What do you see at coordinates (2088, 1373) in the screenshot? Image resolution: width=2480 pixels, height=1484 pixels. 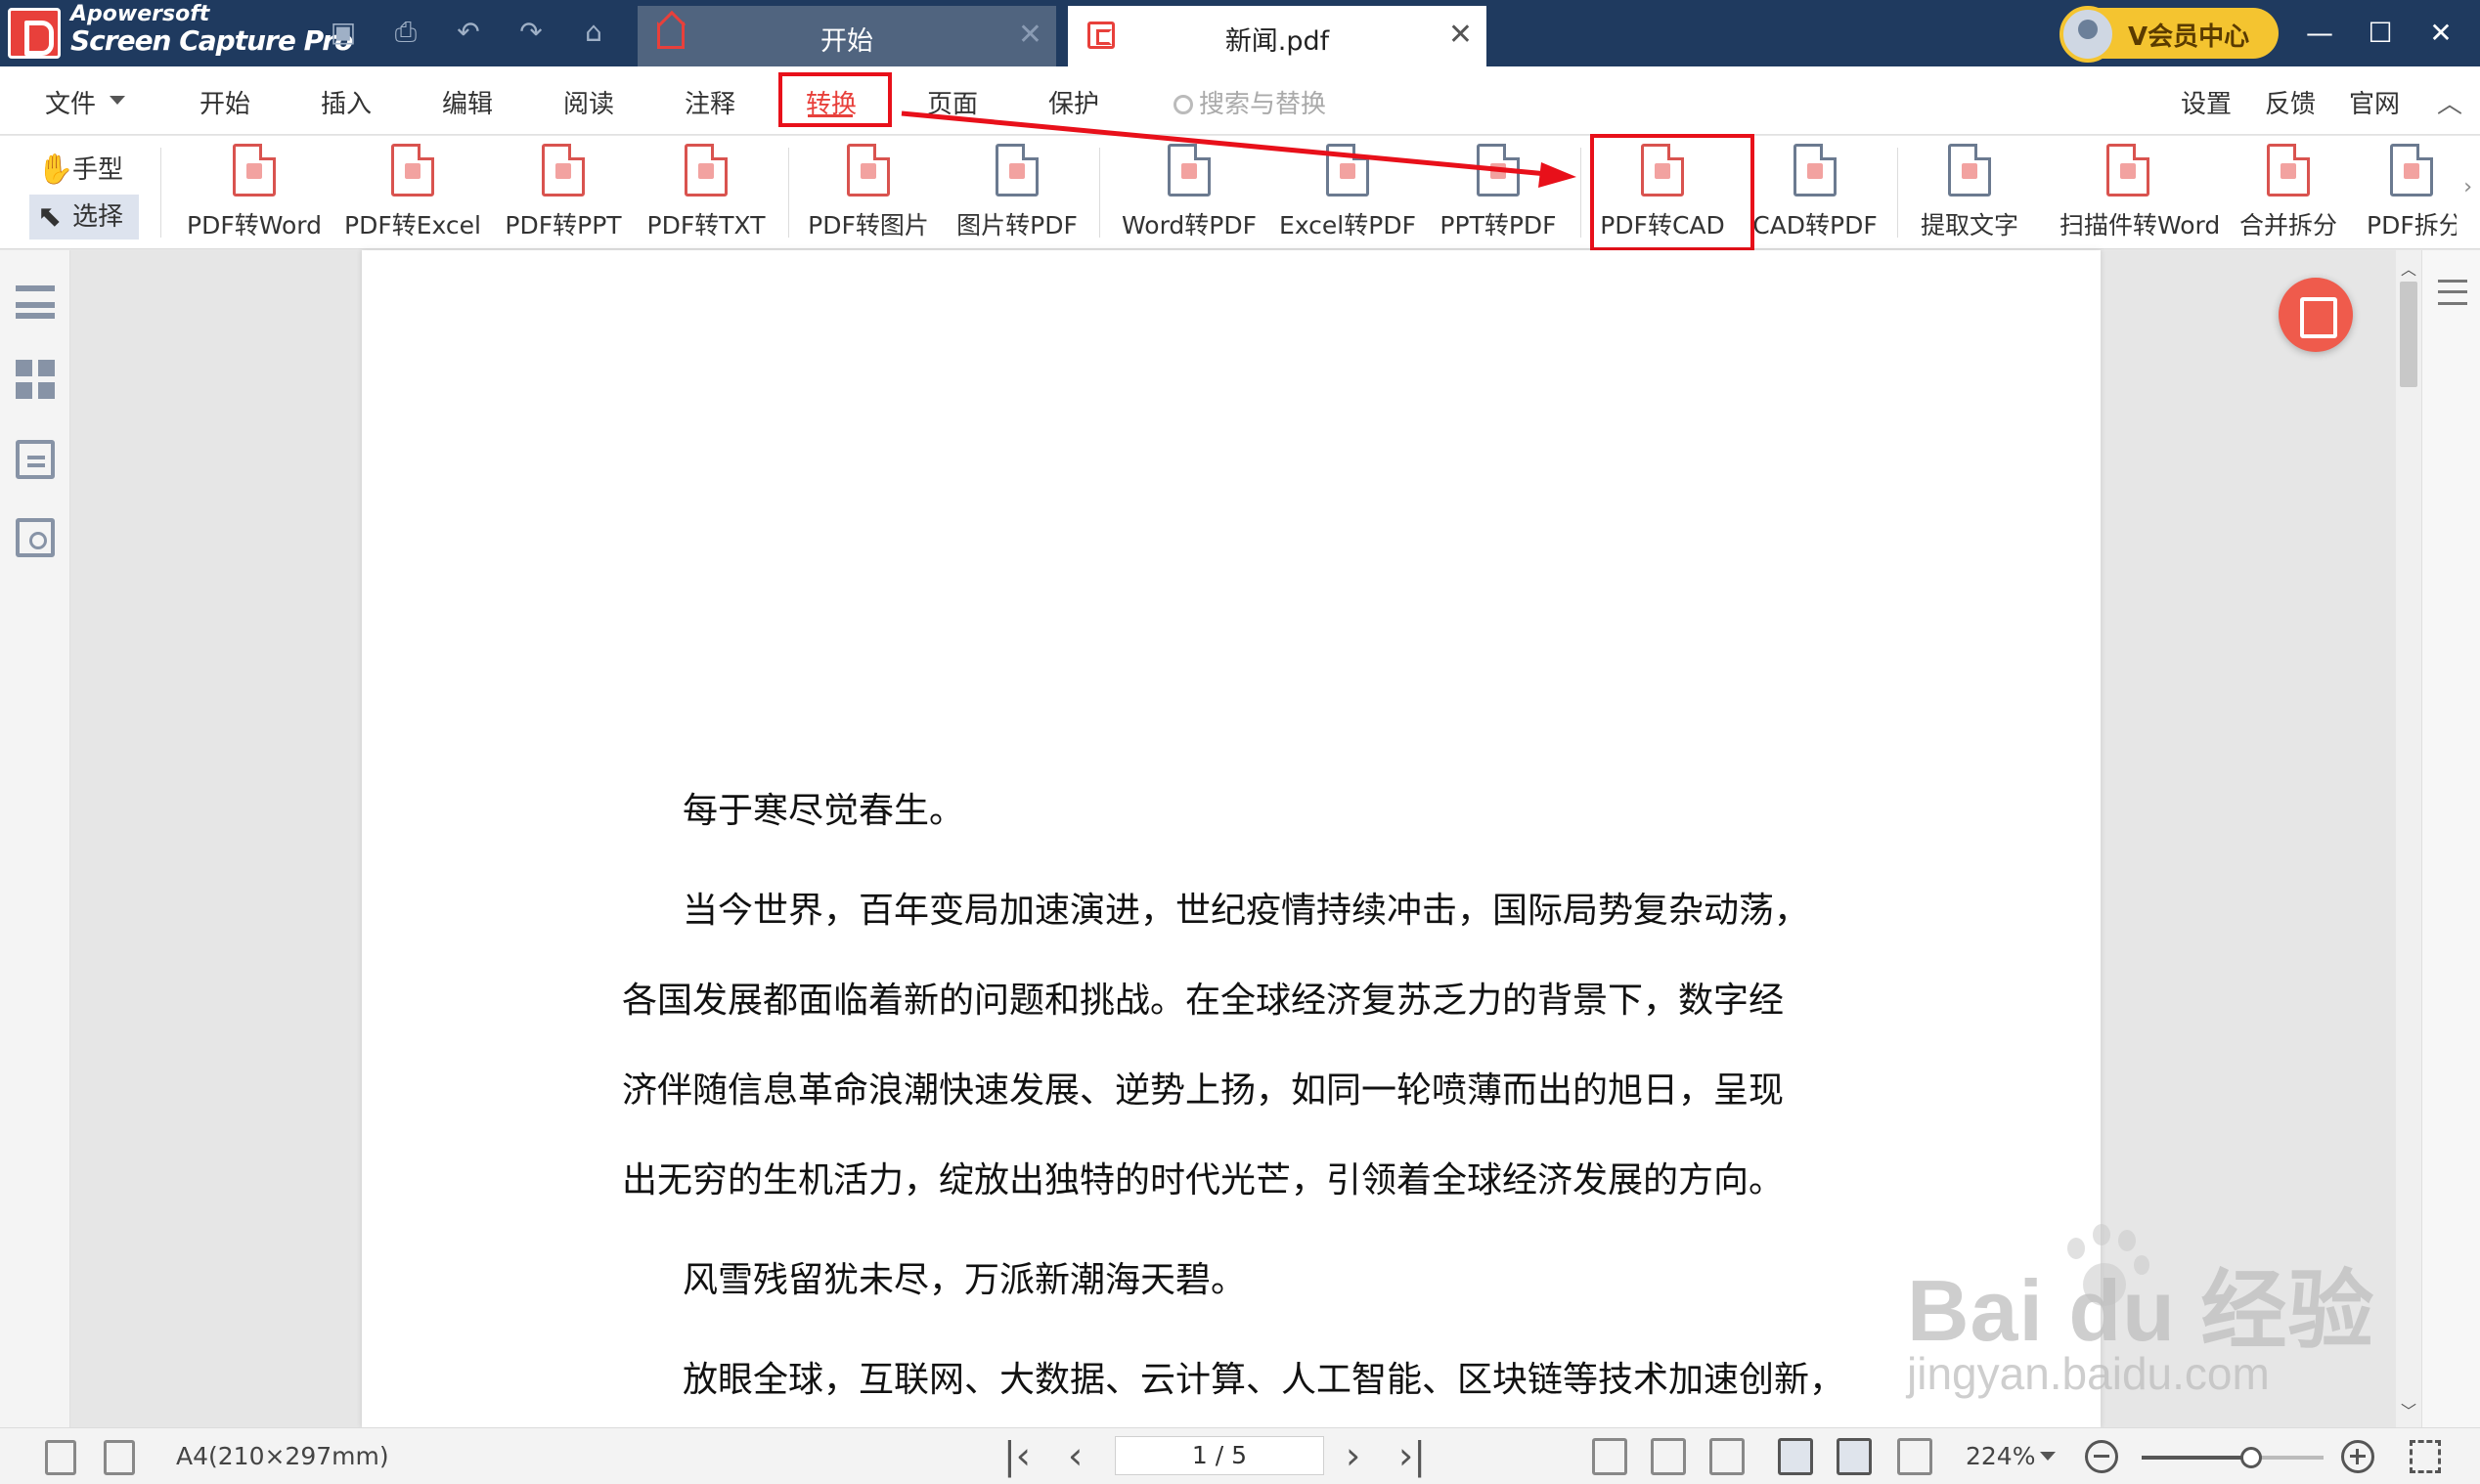 I see `baidu-watermark-url: jingyan.baidu.com` at bounding box center [2088, 1373].